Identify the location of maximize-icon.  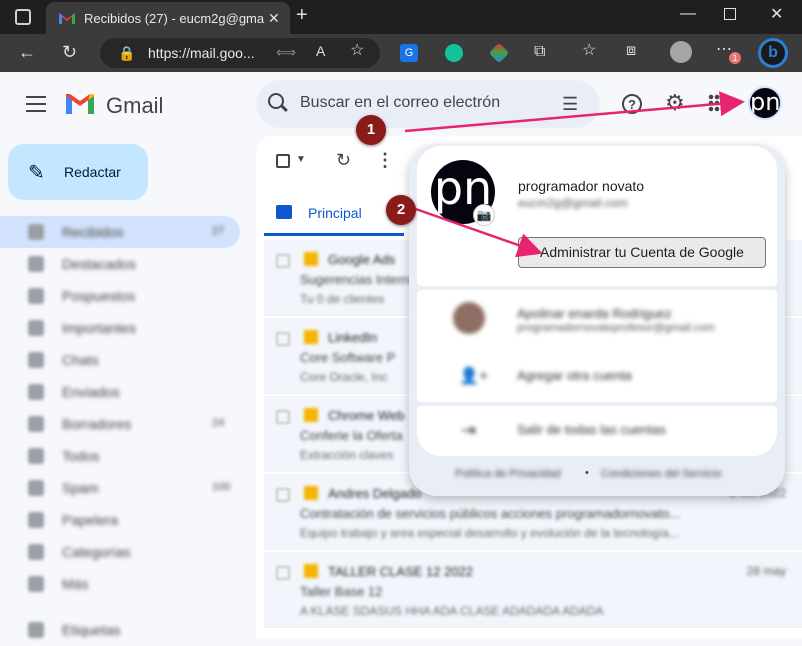
(730, 14).